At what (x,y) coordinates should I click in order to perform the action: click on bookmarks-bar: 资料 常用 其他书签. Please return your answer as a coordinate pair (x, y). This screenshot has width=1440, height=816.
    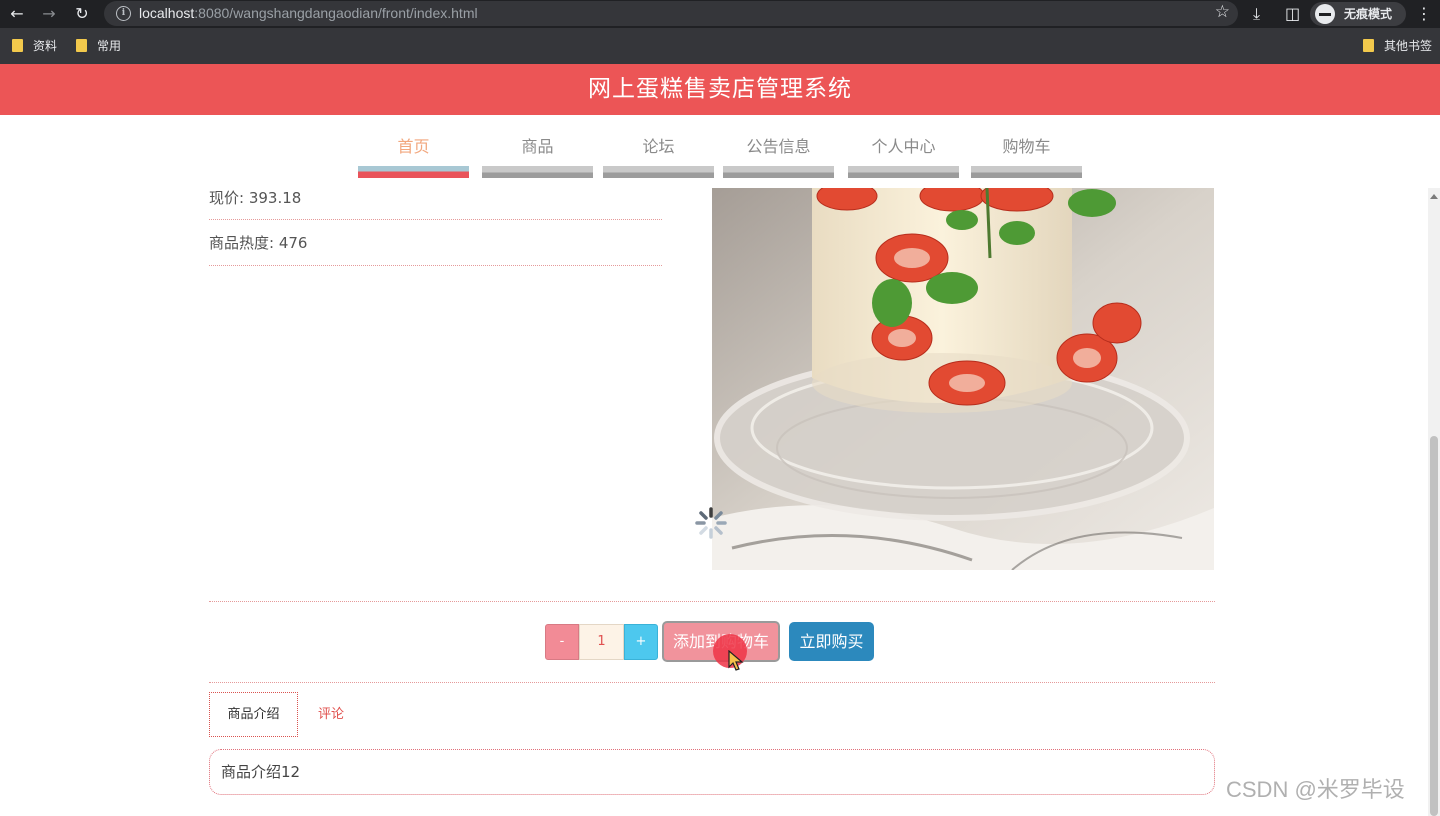
    Looking at the image, I should click on (720, 46).